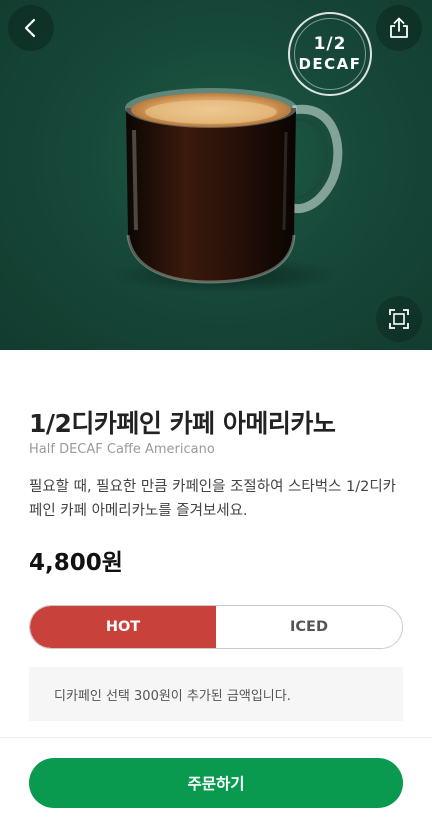  Describe the element at coordinates (216, 694) in the screenshot. I see `decaf-price-notice: 디카페인 선택 300원이 추가된 금액입니다.` at that location.